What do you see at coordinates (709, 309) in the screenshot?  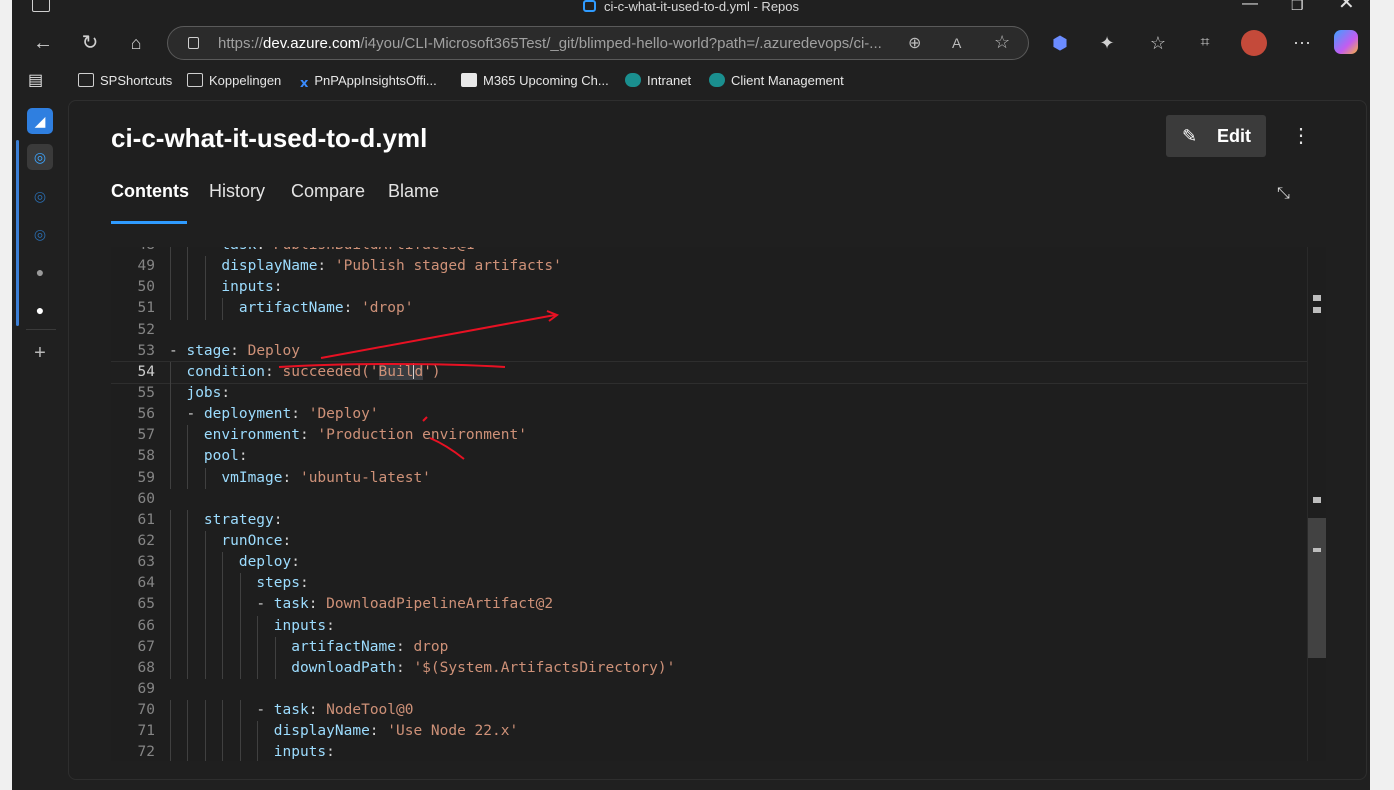 I see `code-line: 51 artifactName: 'drop'` at bounding box center [709, 309].